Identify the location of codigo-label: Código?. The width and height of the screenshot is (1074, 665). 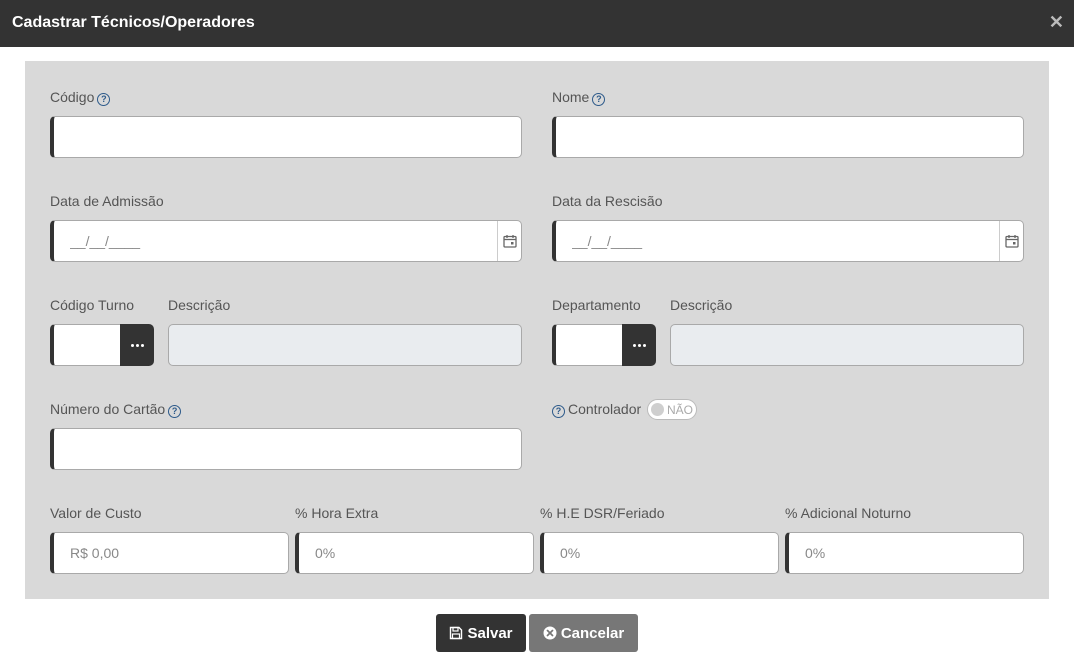
(80, 97).